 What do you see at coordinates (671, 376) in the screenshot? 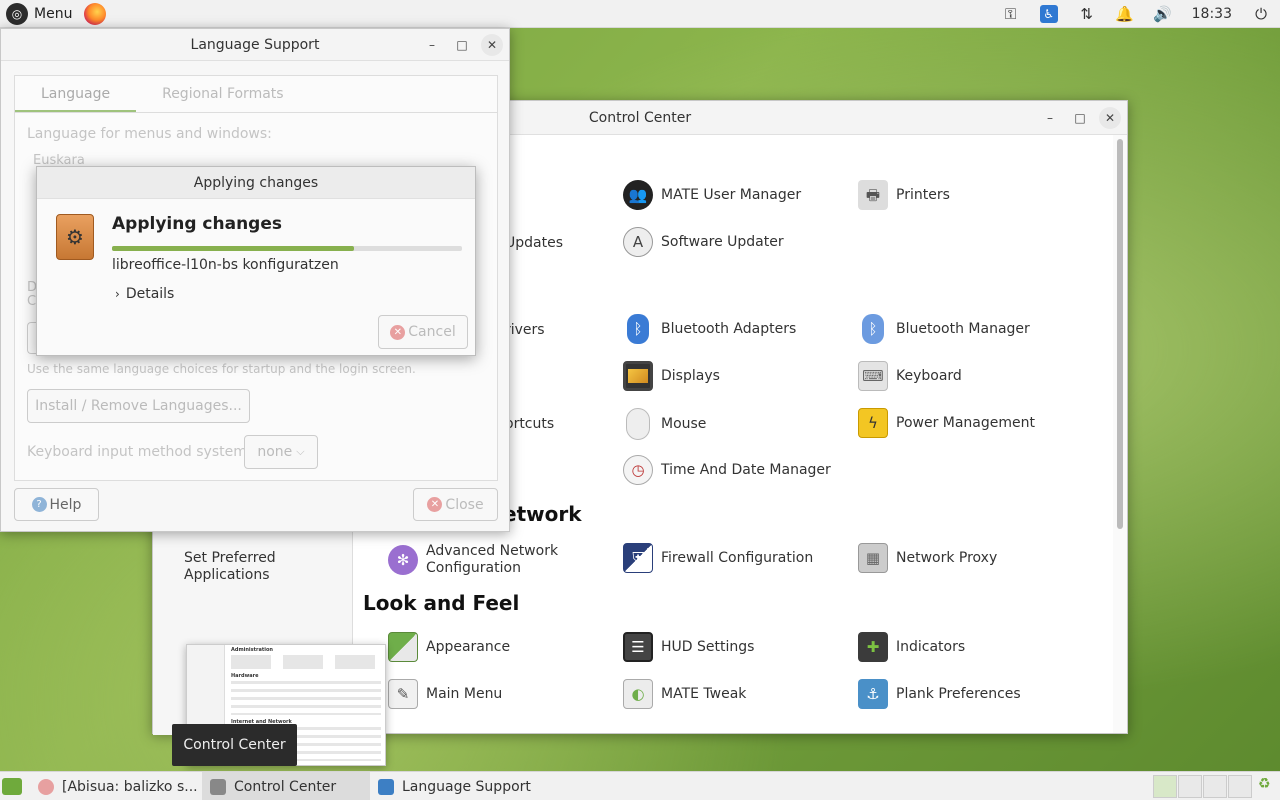
I see `item-displays: Displays` at bounding box center [671, 376].